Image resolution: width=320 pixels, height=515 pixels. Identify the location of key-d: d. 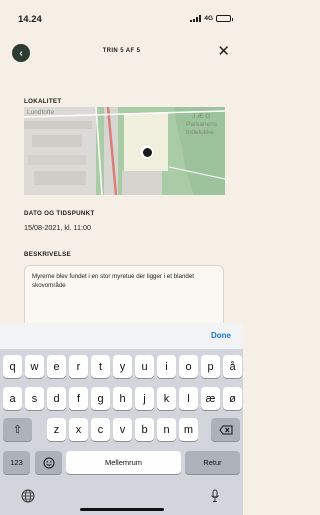
(56, 398).